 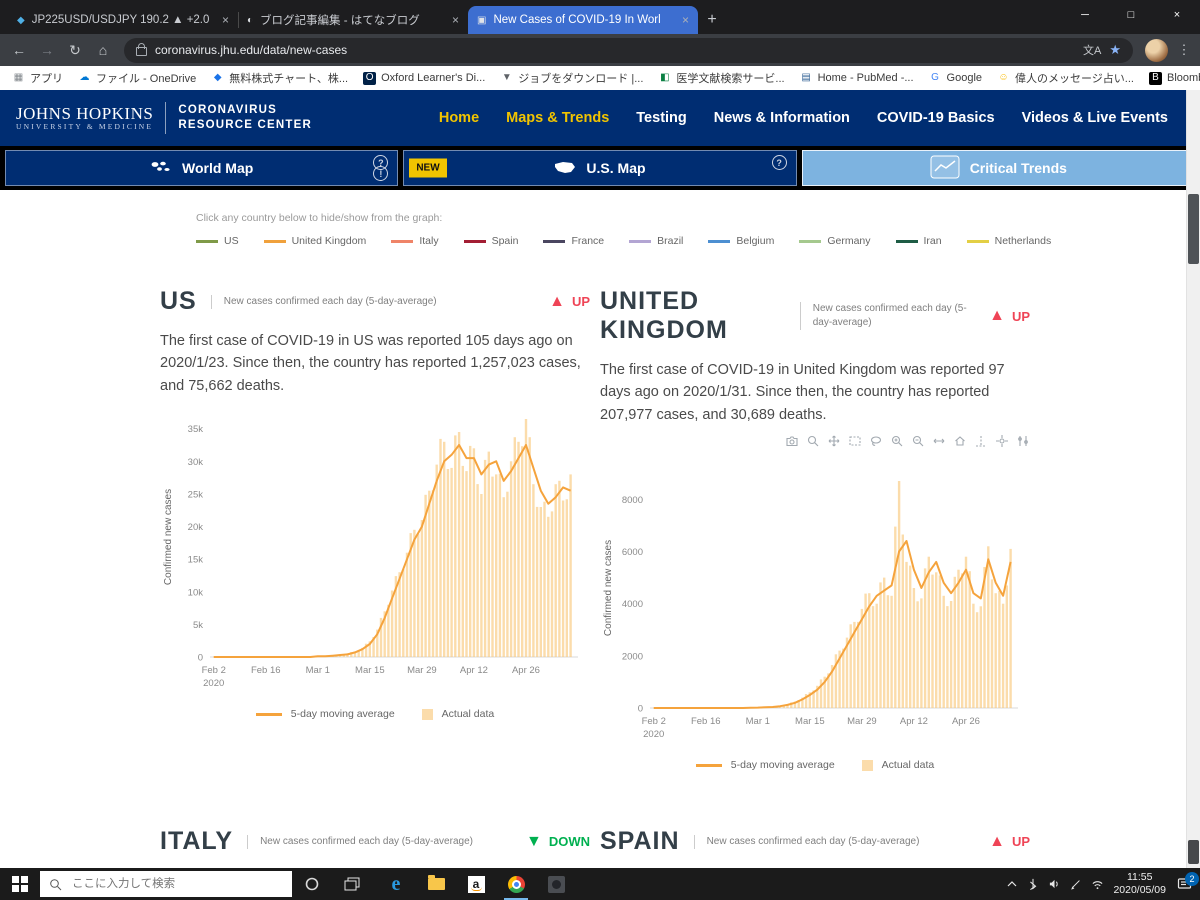 I want to click on taskbar-clock: 11:55 2020/05/09, so click(x=1139, y=884).